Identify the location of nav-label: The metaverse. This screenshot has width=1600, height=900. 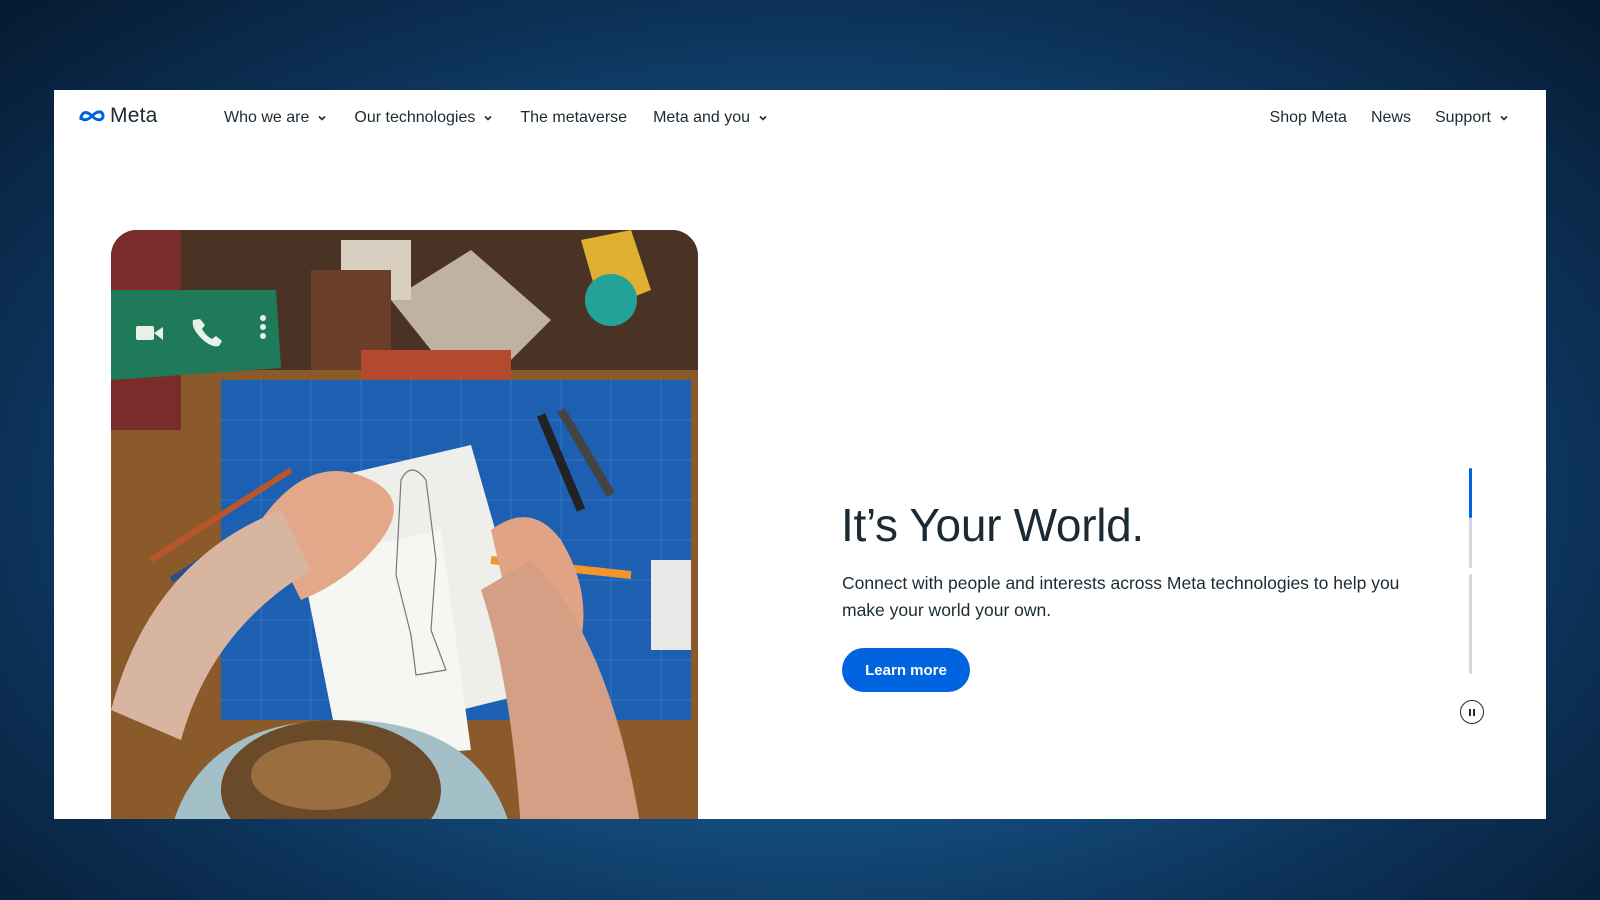
(574, 117).